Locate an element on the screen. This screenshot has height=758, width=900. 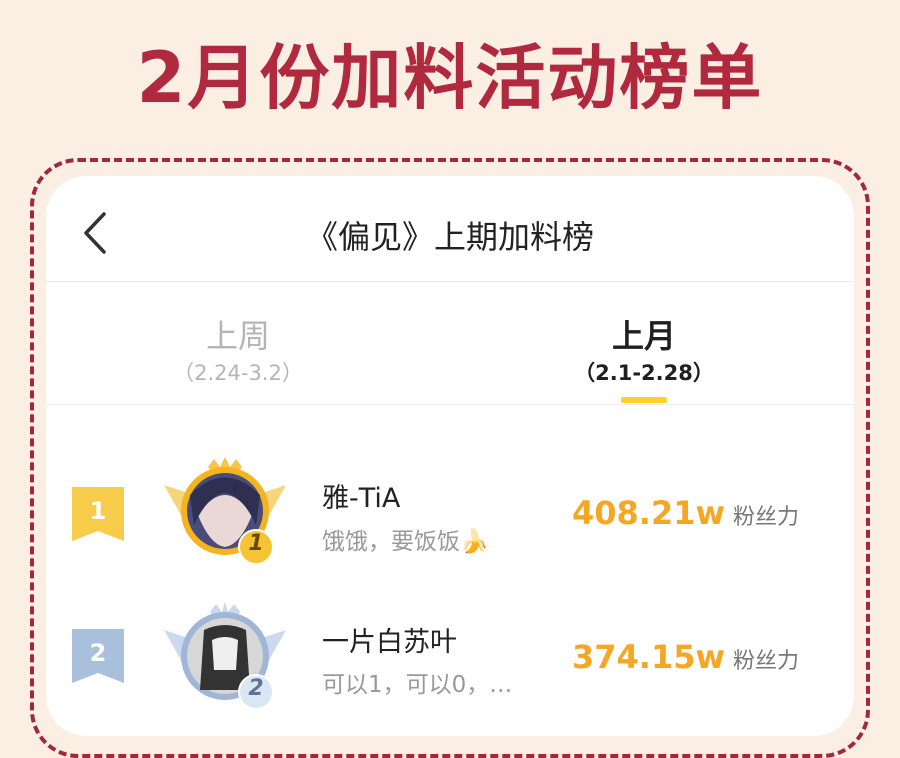
rank-badge-silver: 2 is located at coordinates (98, 656).